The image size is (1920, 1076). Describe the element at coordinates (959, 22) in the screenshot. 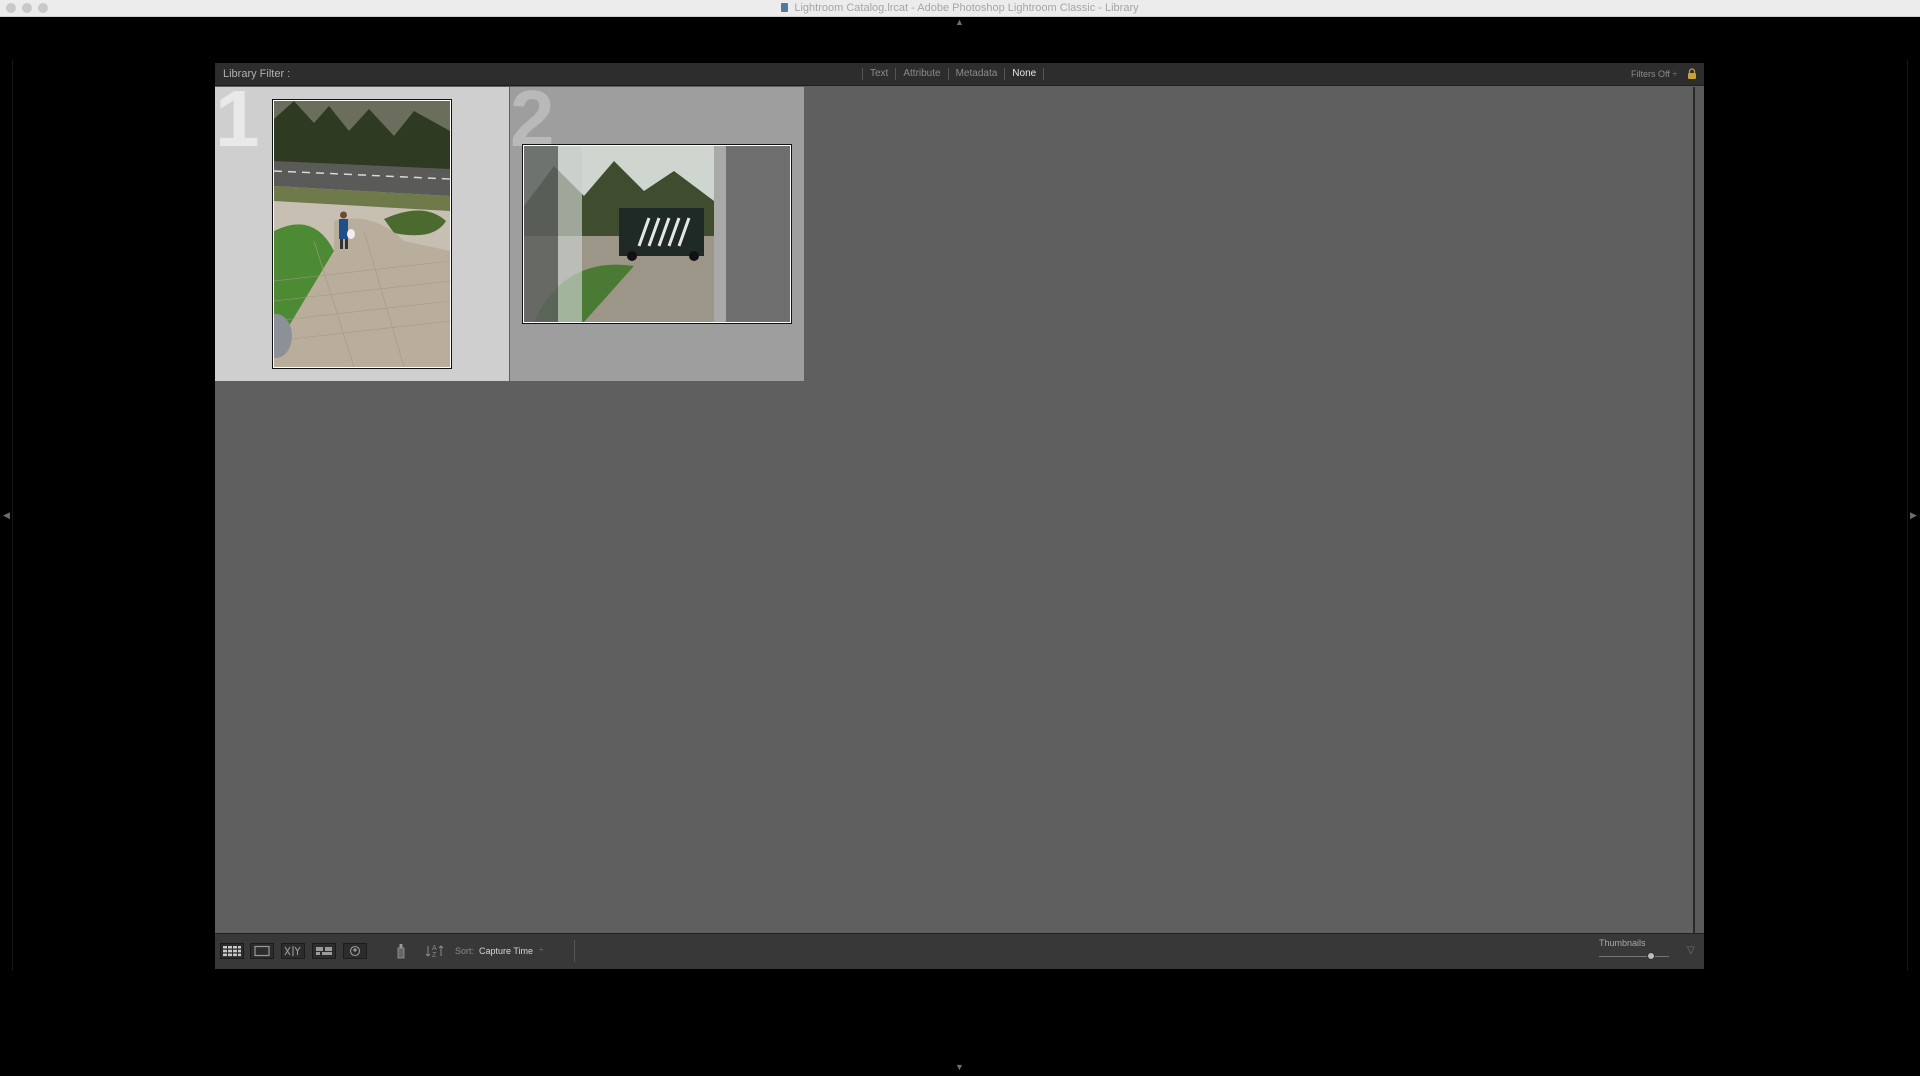

I see `top-panel-toggle-icon: ▲` at that location.